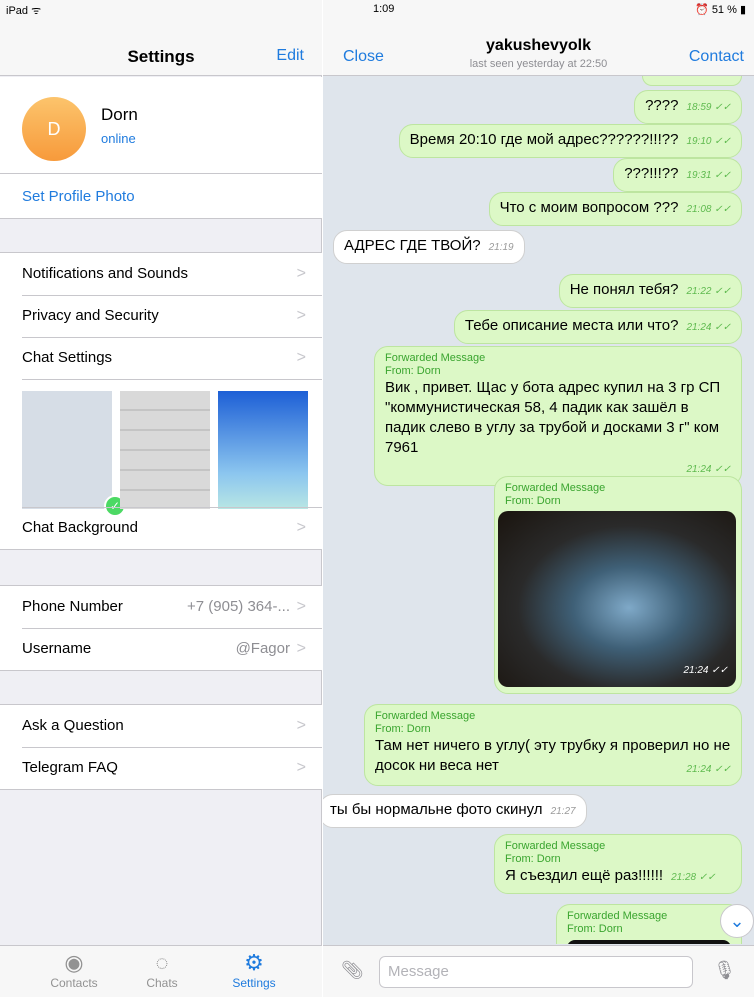 The width and height of the screenshot is (754, 997). I want to click on tab-contacts: ◉ Contacts, so click(74, 970).